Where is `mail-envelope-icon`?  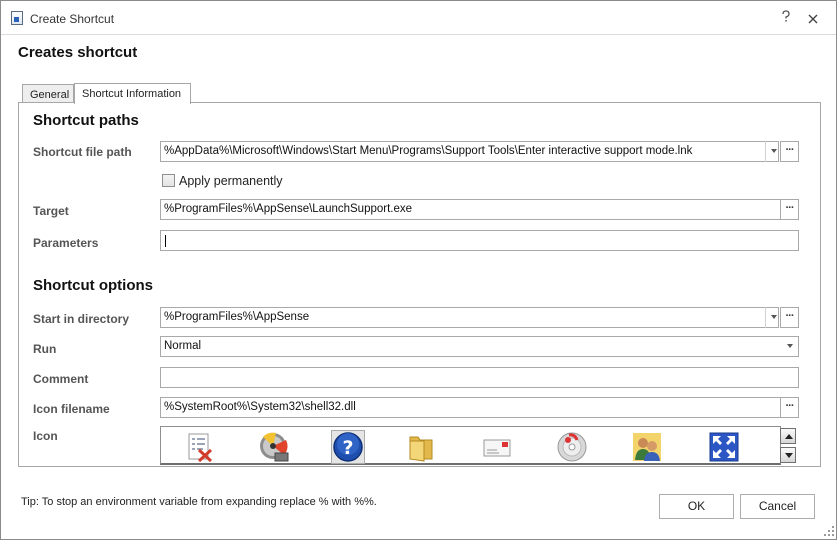
mail-envelope-icon is located at coordinates (497, 447).